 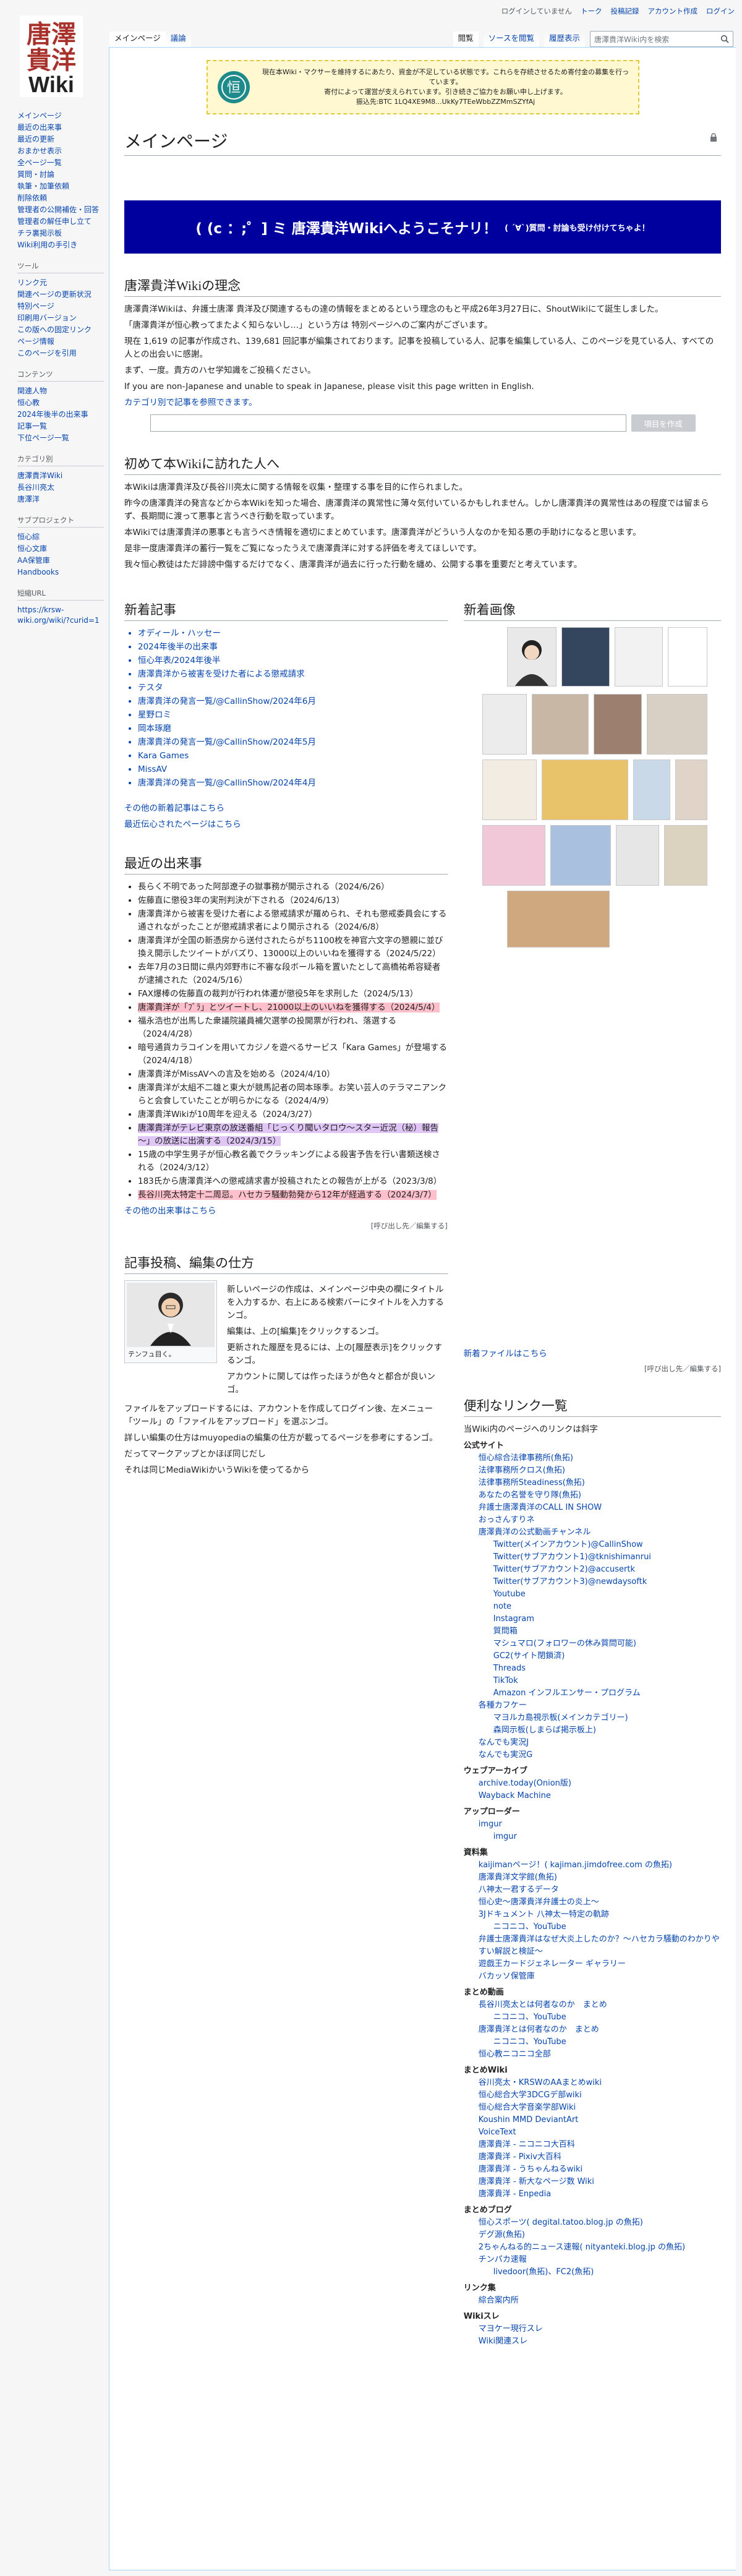 What do you see at coordinates (60, 476) in the screenshot?
I see `sidebar-category-link: 唐澤貴洋Wiki` at bounding box center [60, 476].